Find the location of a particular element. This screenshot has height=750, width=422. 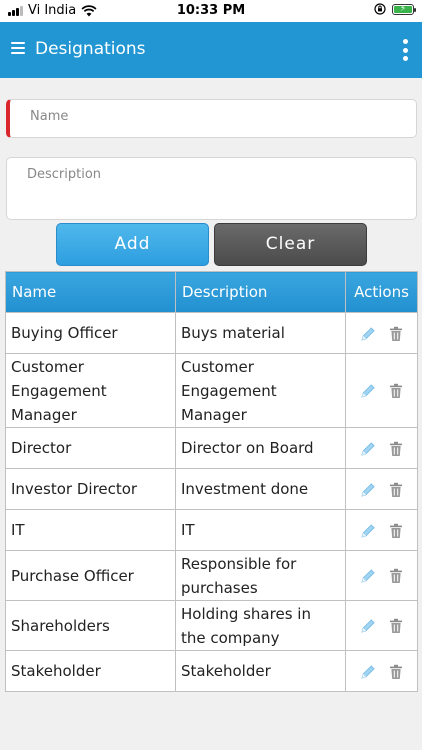

app-header: Designations is located at coordinates (211, 50).